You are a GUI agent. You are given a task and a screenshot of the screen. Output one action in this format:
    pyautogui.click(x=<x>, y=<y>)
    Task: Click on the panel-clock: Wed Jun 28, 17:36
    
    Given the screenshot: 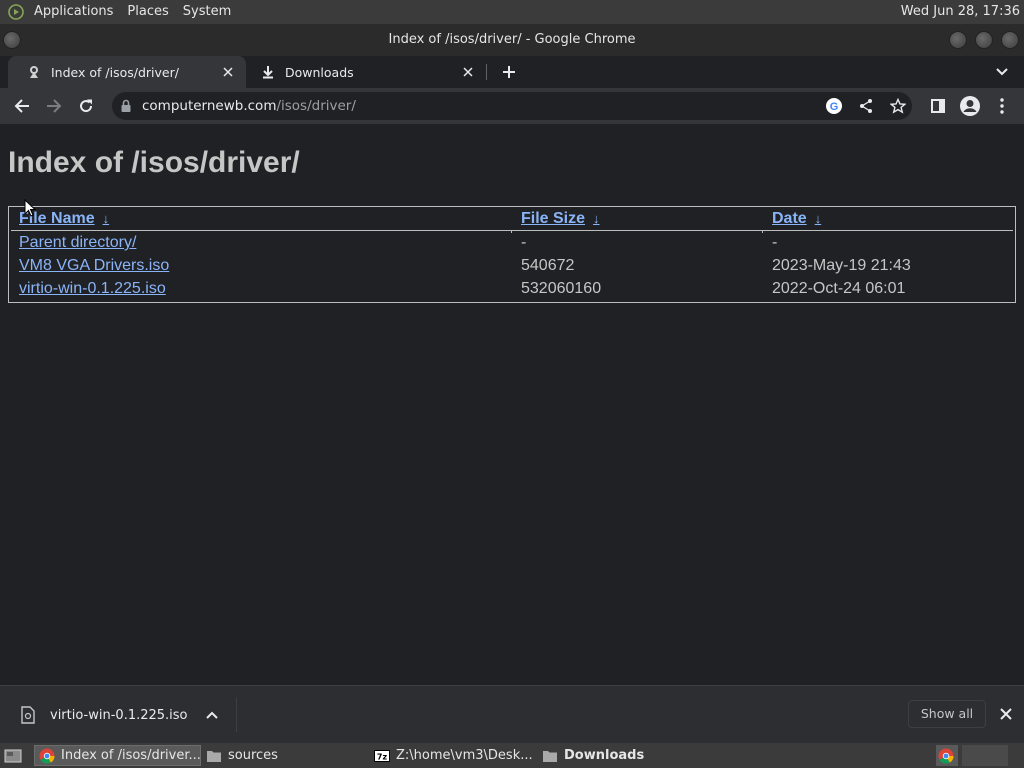 What is the action you would take?
    pyautogui.click(x=960, y=12)
    